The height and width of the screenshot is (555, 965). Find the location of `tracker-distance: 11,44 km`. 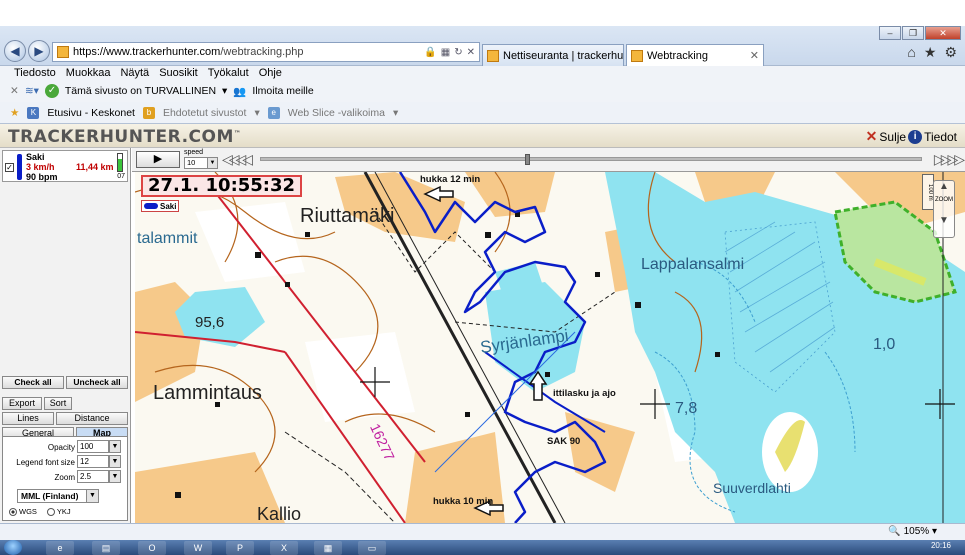

tracker-distance: 11,44 km is located at coordinates (95, 167).